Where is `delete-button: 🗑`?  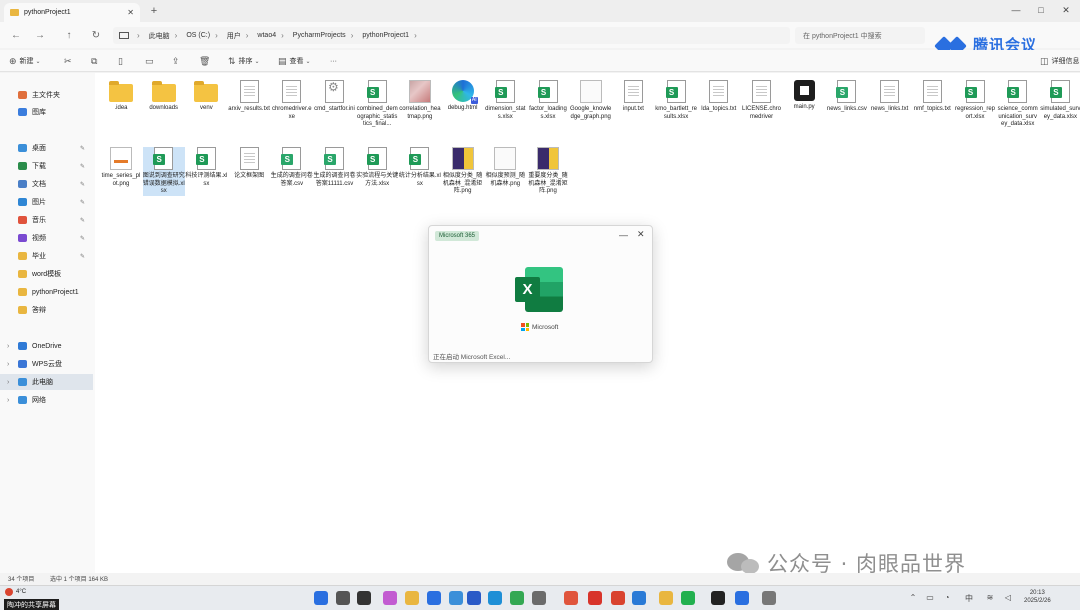 delete-button: 🗑 is located at coordinates (206, 61).